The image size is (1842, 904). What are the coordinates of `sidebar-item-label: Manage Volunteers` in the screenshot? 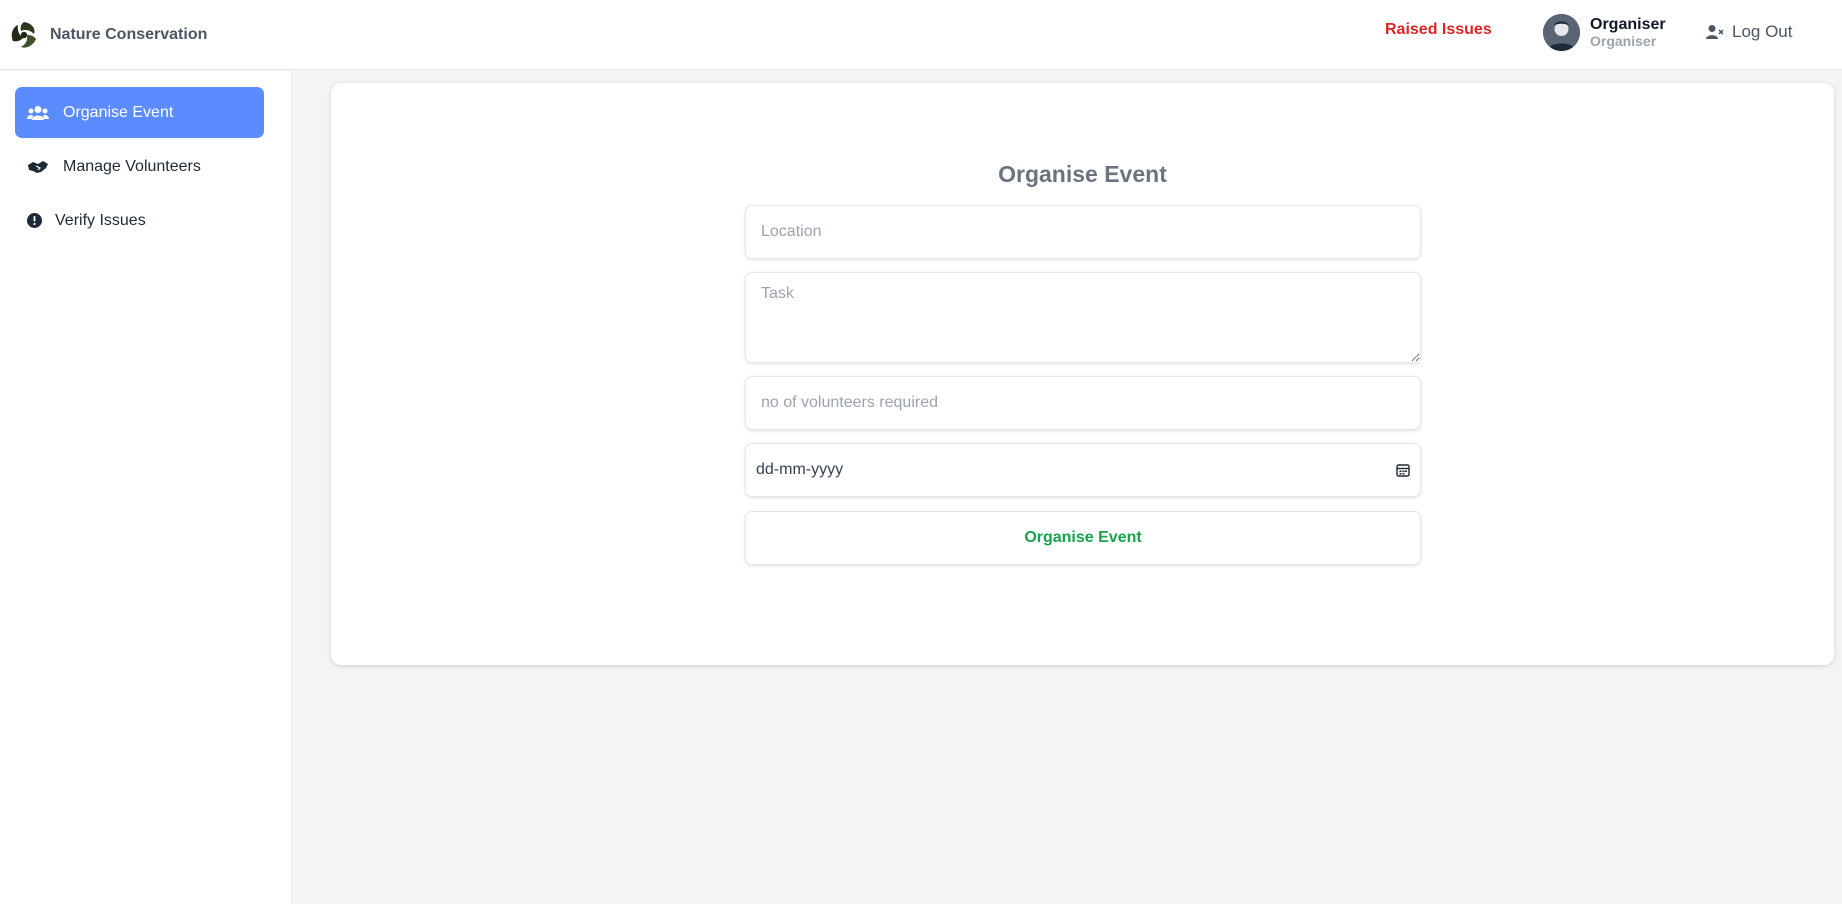 It's located at (132, 166).